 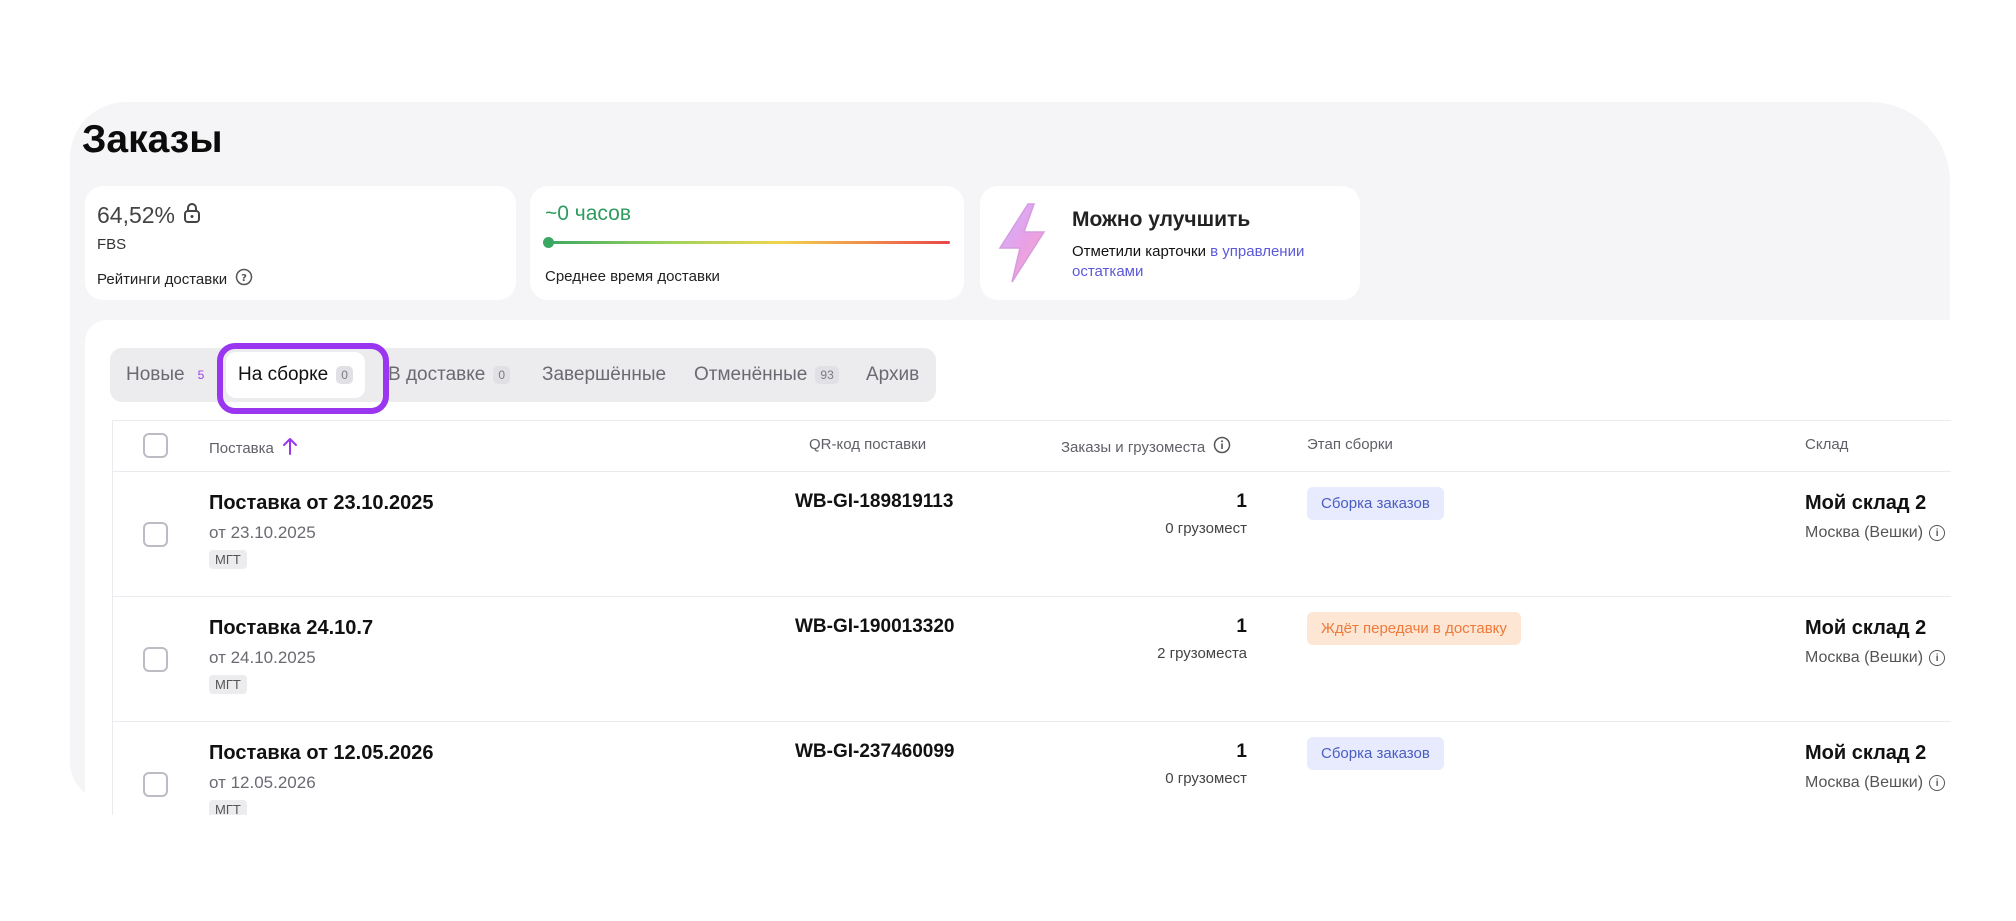 What do you see at coordinates (262, 532) in the screenshot?
I see `supply-date: от 23.10.2025` at bounding box center [262, 532].